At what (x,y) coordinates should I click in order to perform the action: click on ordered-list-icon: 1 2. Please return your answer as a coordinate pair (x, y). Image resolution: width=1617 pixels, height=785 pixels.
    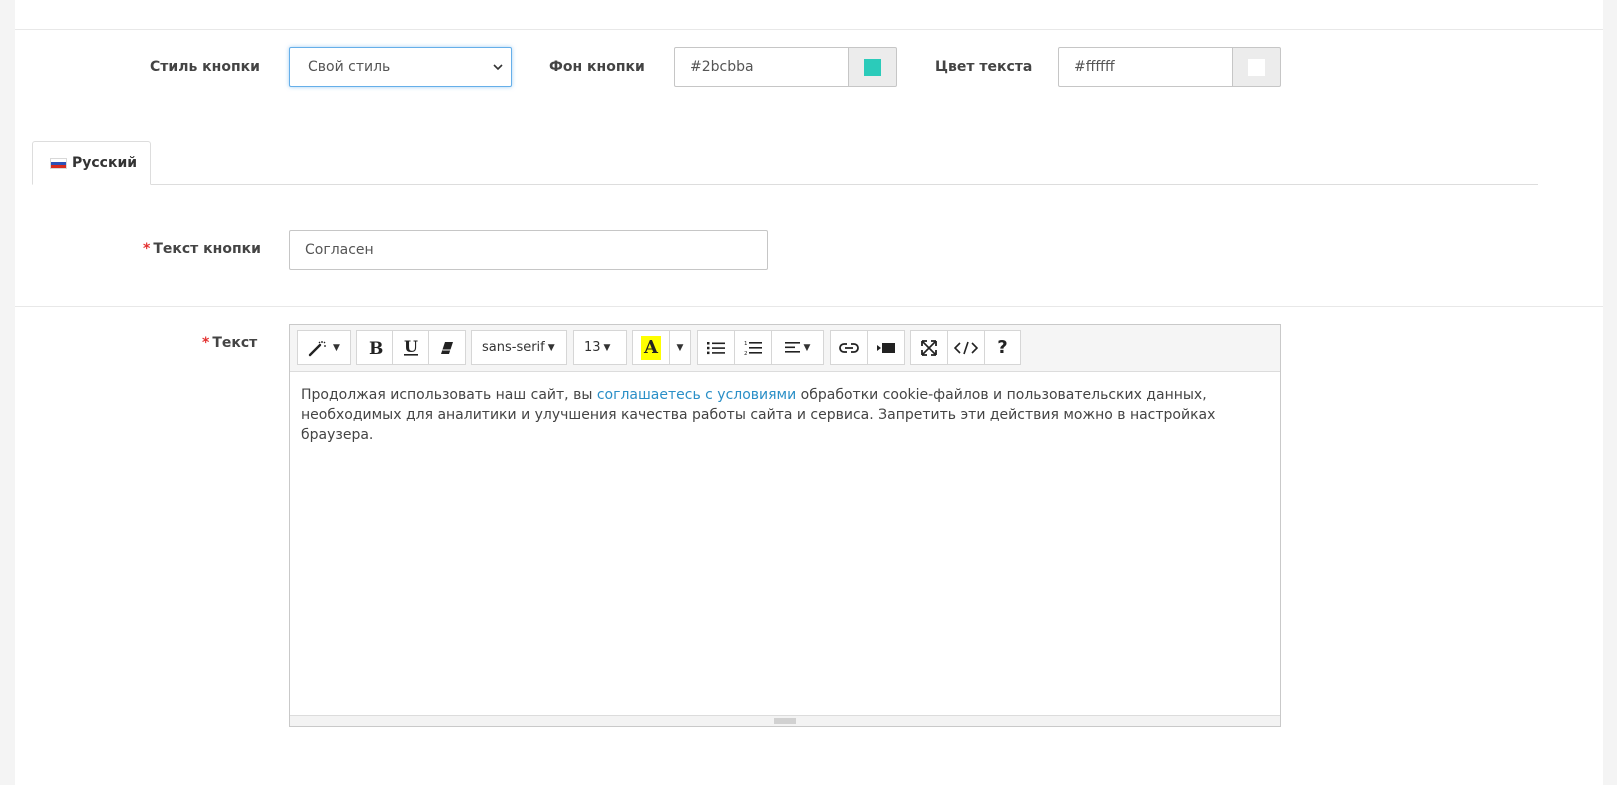
    Looking at the image, I should click on (753, 348).